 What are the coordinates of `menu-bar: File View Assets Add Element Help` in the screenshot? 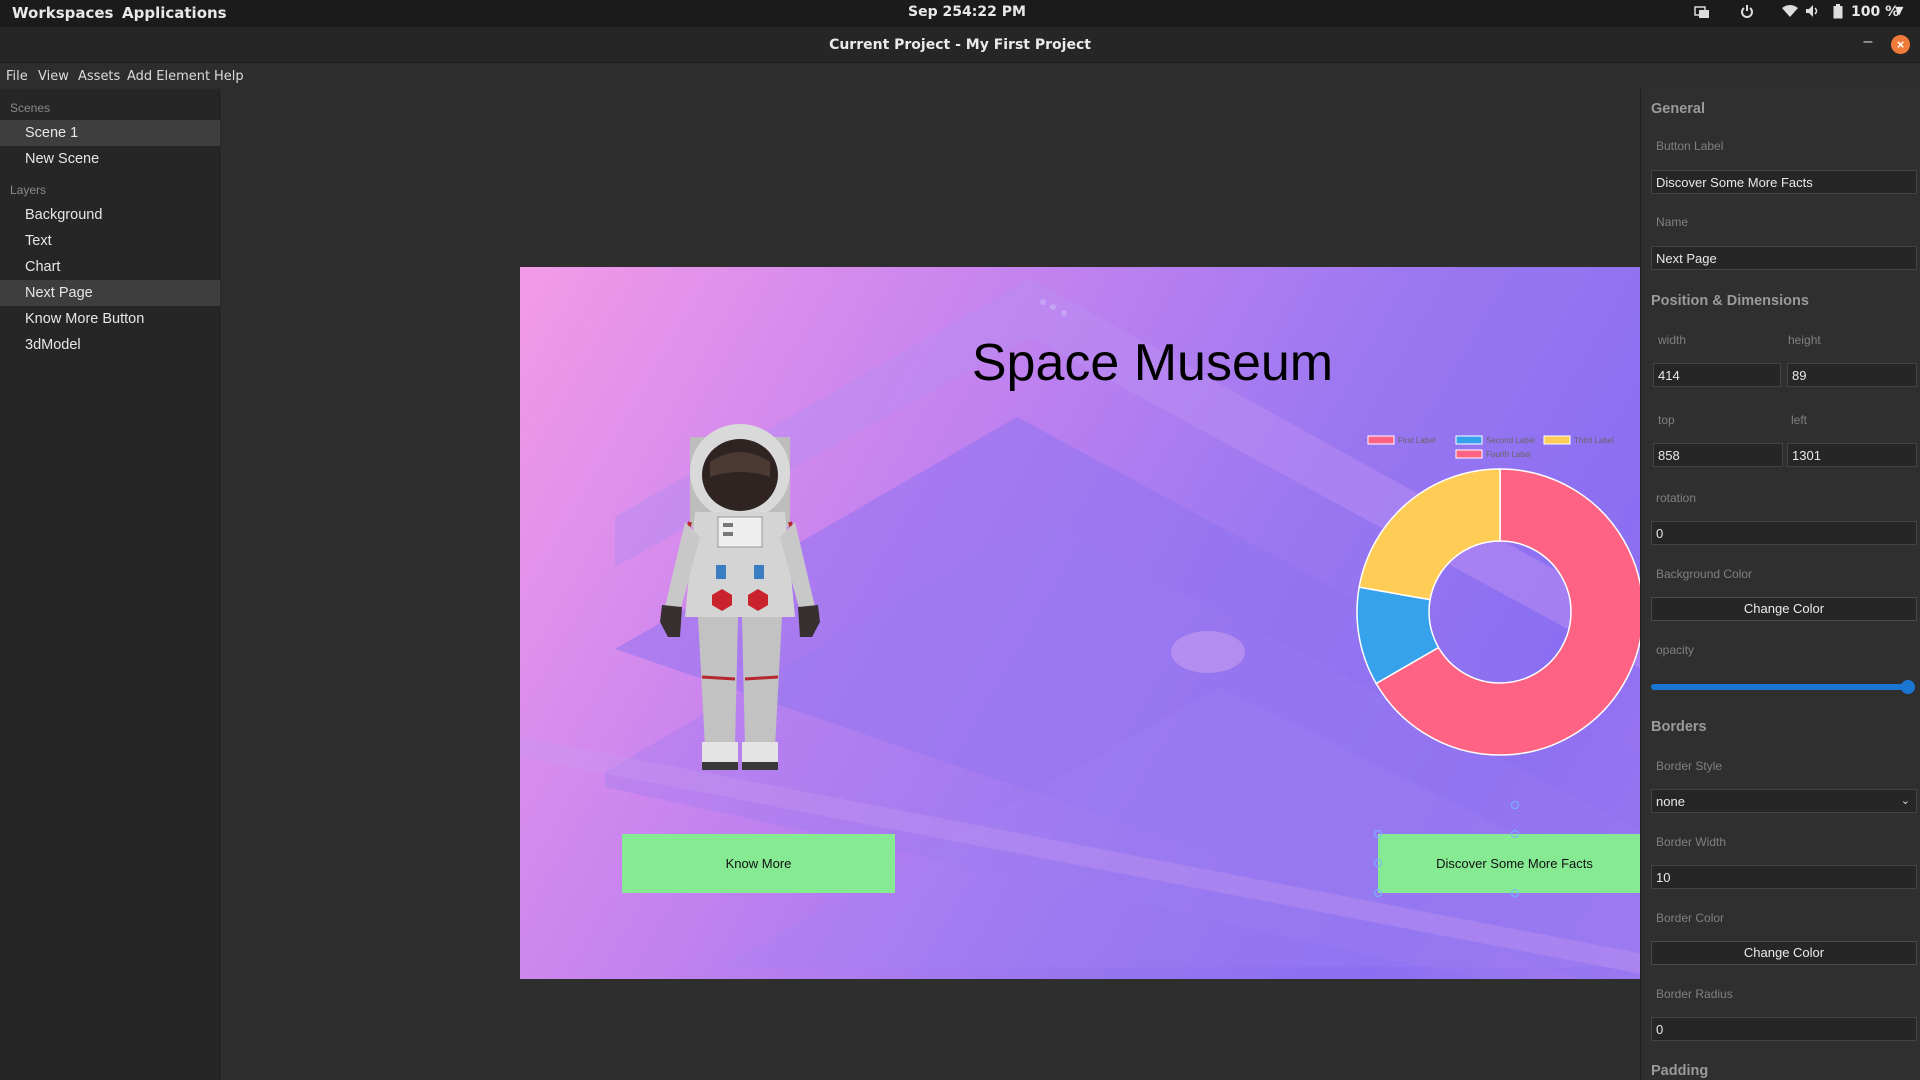 It's located at (960, 76).